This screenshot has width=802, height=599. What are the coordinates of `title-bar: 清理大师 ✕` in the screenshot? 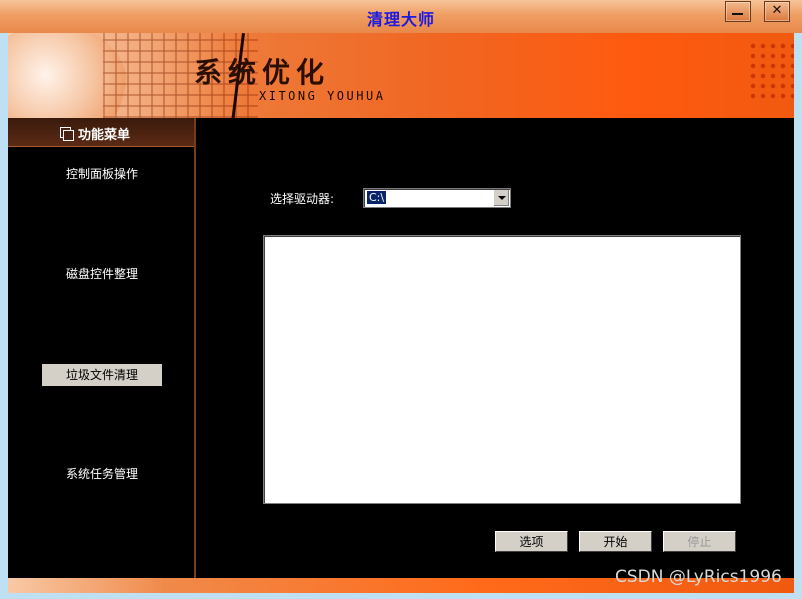 It's located at (401, 16).